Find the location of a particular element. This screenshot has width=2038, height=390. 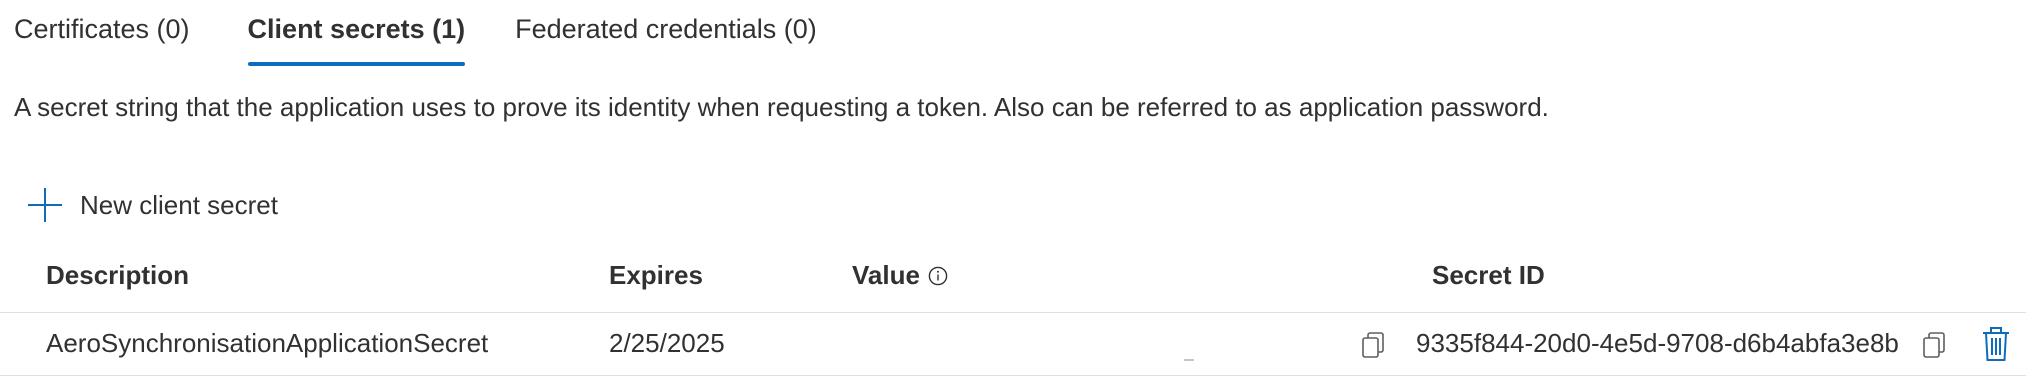

column-secret-id: Secret ID is located at coordinates (1488, 275).